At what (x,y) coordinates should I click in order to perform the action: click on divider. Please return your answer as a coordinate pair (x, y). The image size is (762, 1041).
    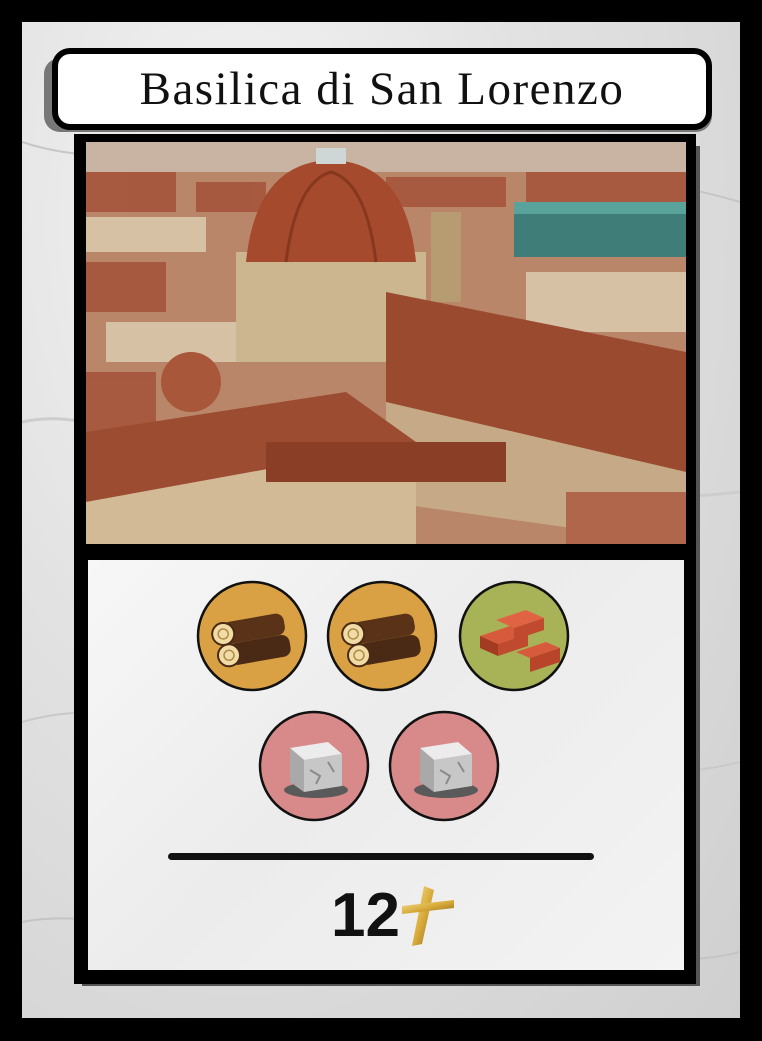
    Looking at the image, I should click on (381, 856).